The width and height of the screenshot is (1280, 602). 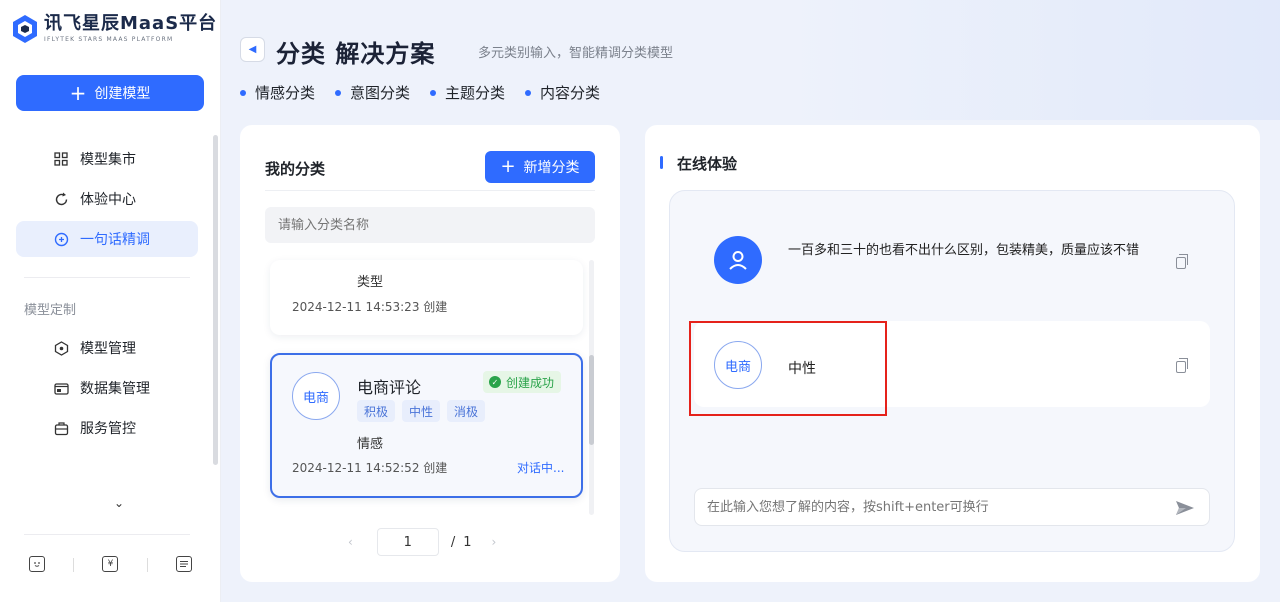 I want to click on docs-icon, so click(x=183, y=564).